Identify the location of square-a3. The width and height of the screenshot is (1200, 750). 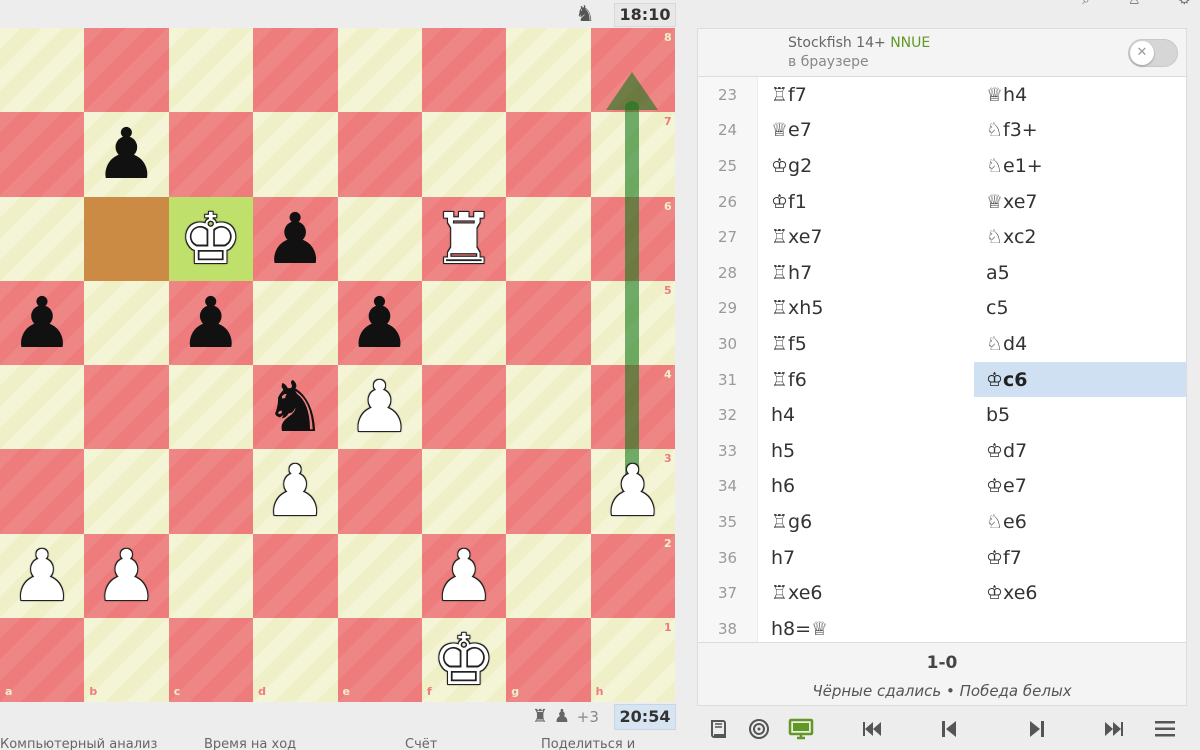
(42, 491).